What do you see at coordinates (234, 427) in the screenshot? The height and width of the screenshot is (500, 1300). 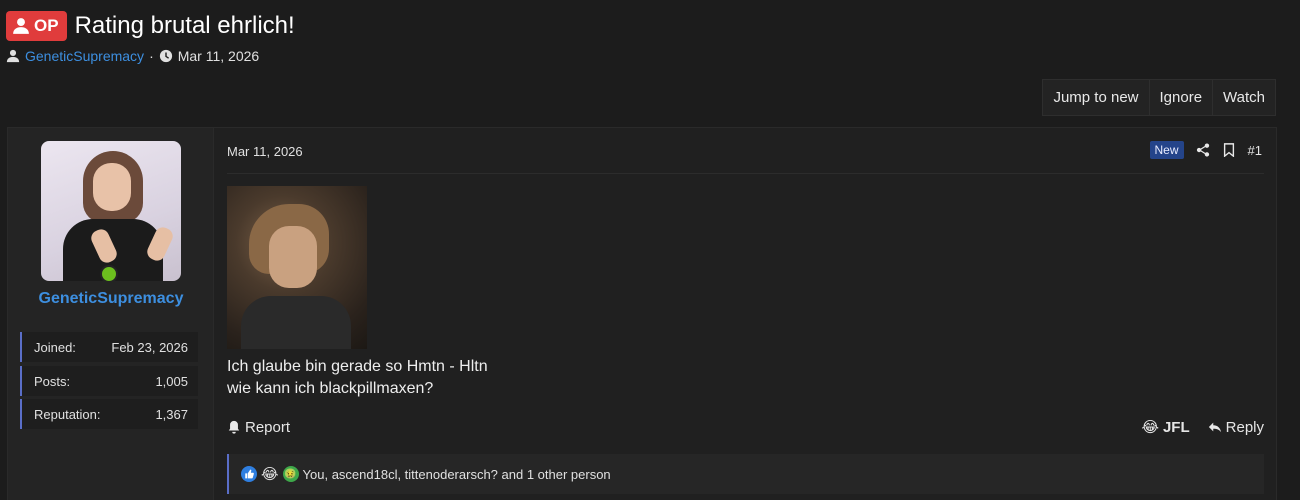 I see `bell-icon` at bounding box center [234, 427].